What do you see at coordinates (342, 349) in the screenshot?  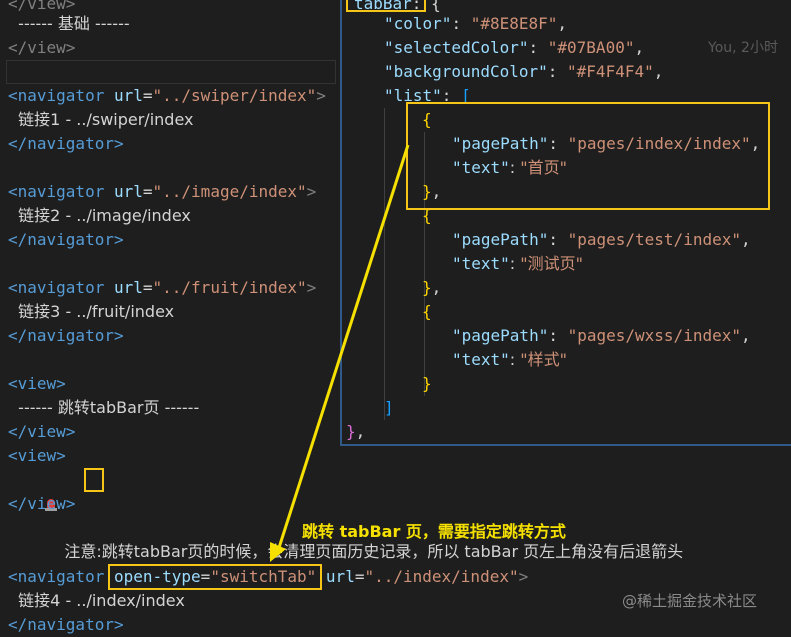 I see `pointer-arrow-line` at bounding box center [342, 349].